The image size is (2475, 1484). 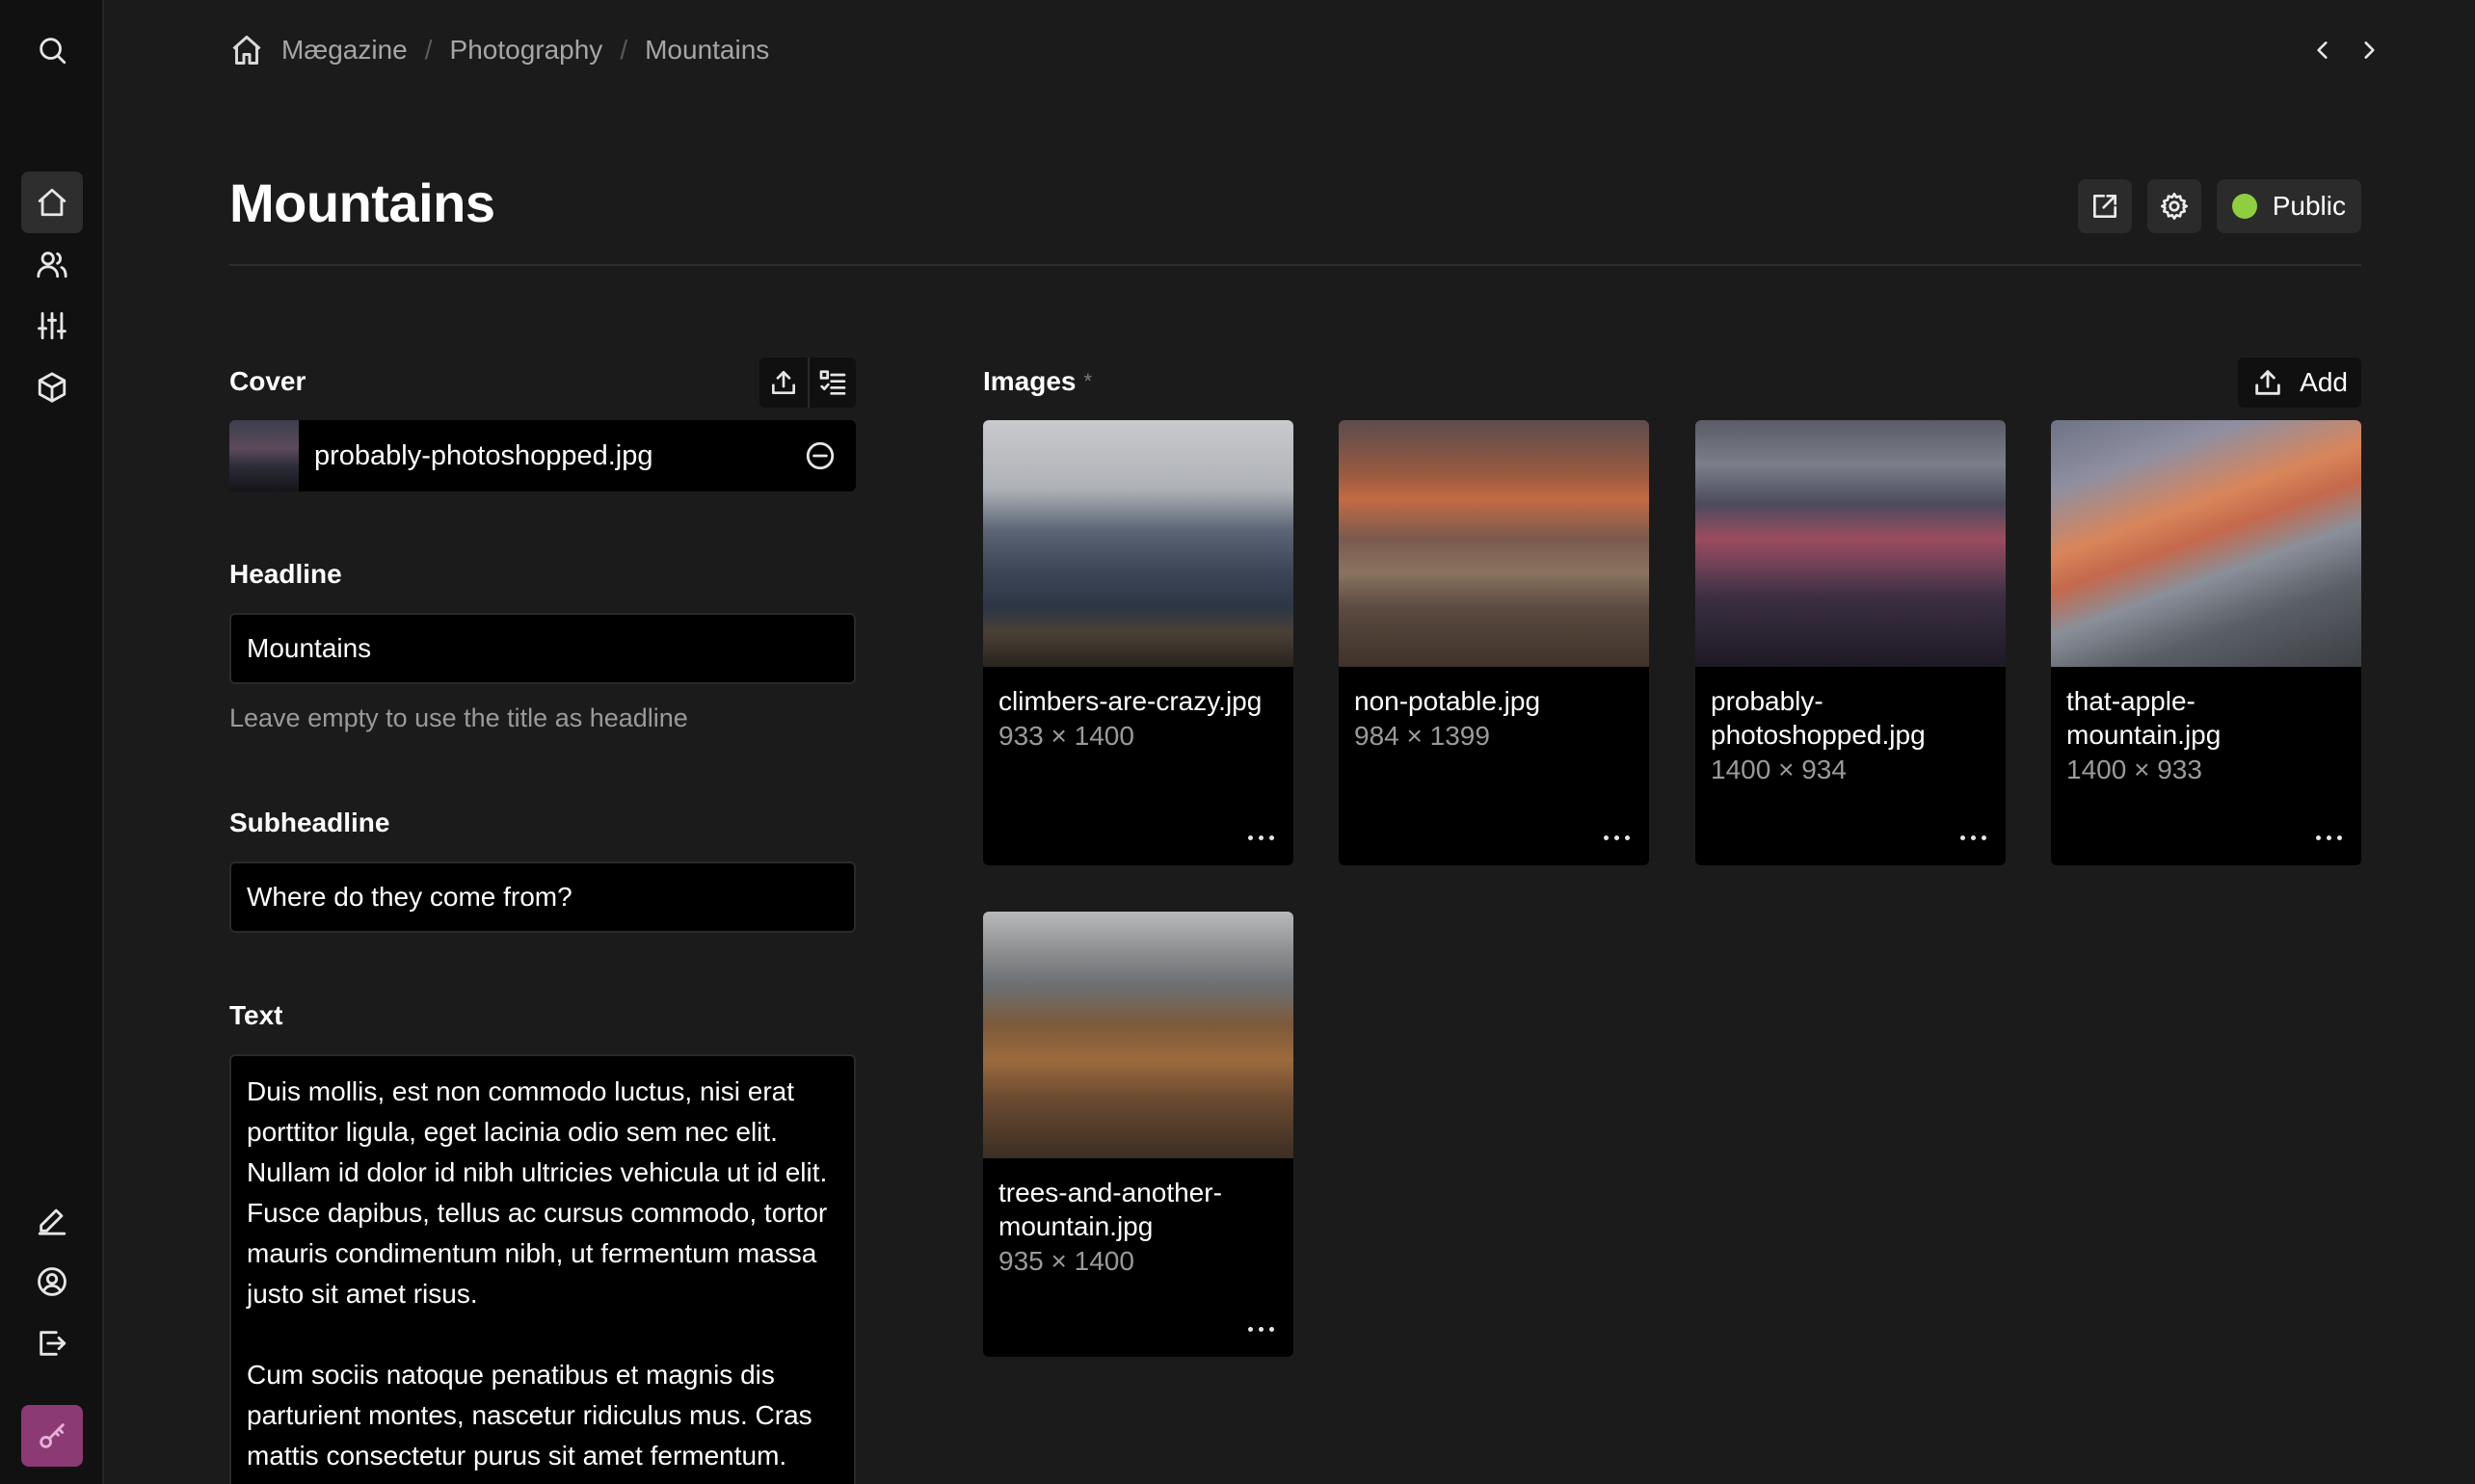 I want to click on remove-cover-button, so click(x=820, y=455).